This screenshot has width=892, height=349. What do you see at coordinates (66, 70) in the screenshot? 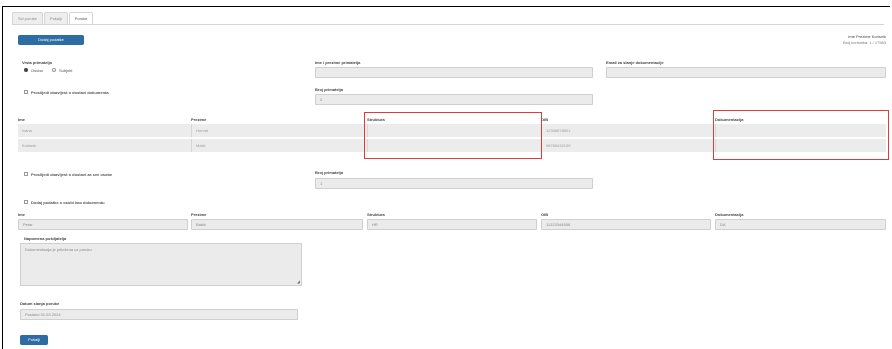
I see `radio-company-label: Subjekt` at bounding box center [66, 70].